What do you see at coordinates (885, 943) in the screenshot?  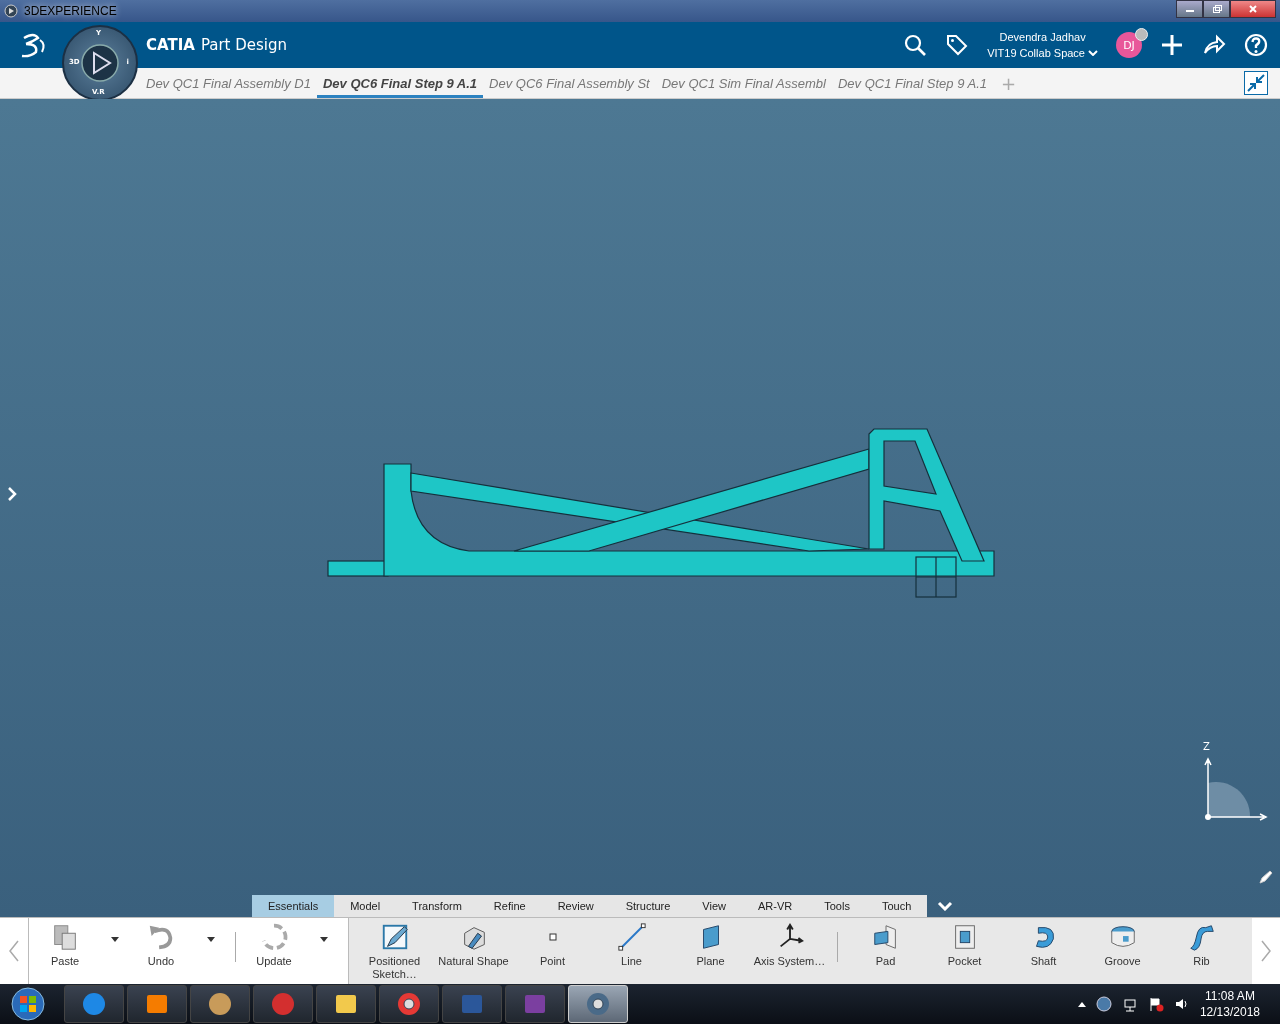 I see `tool-button: Pad` at bounding box center [885, 943].